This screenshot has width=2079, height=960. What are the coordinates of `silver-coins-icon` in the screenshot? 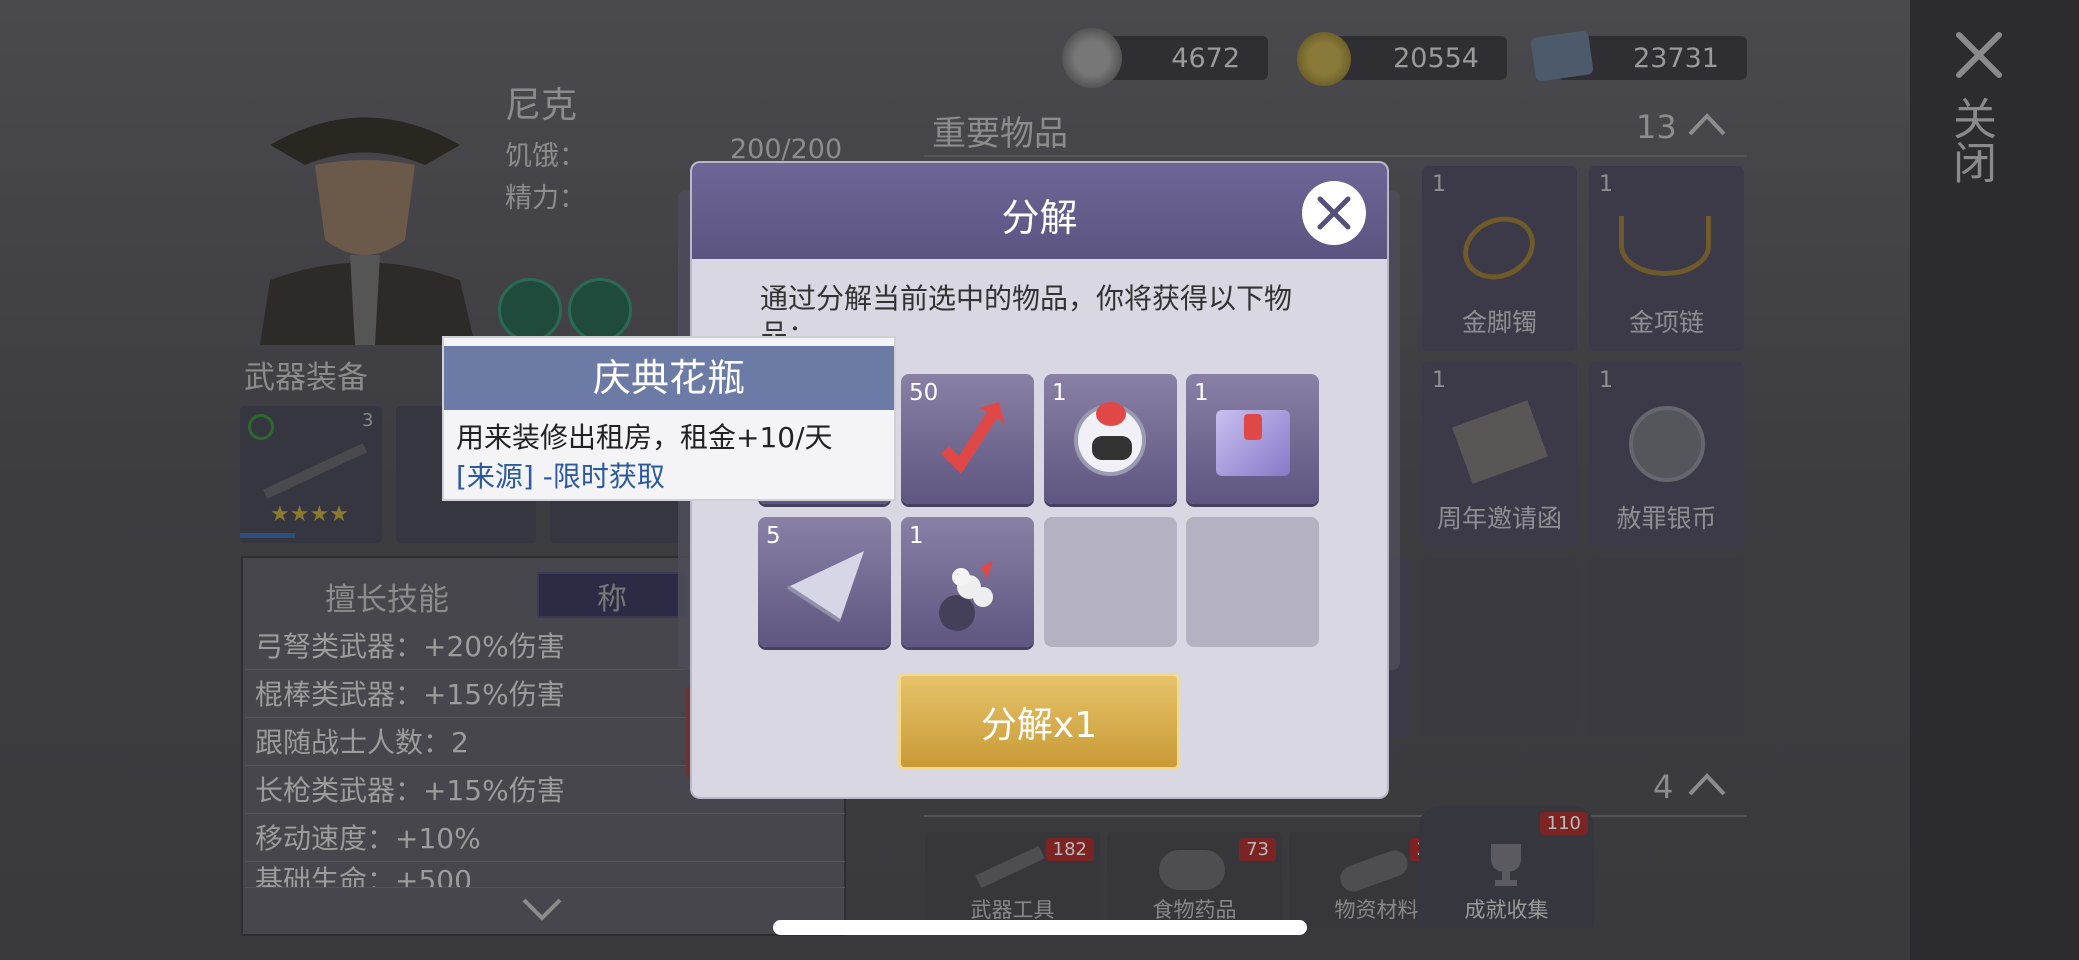 It's located at (1092, 58).